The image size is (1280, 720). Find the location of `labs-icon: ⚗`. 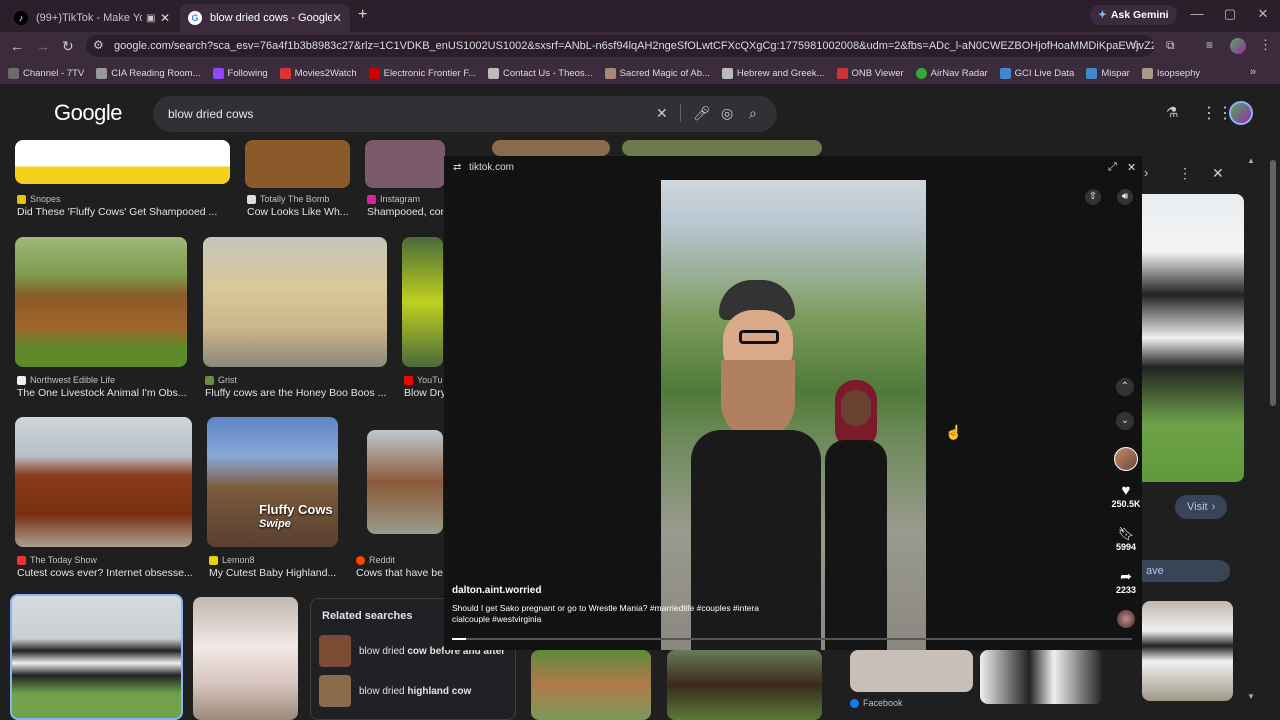

labs-icon: ⚗ is located at coordinates (1172, 112).